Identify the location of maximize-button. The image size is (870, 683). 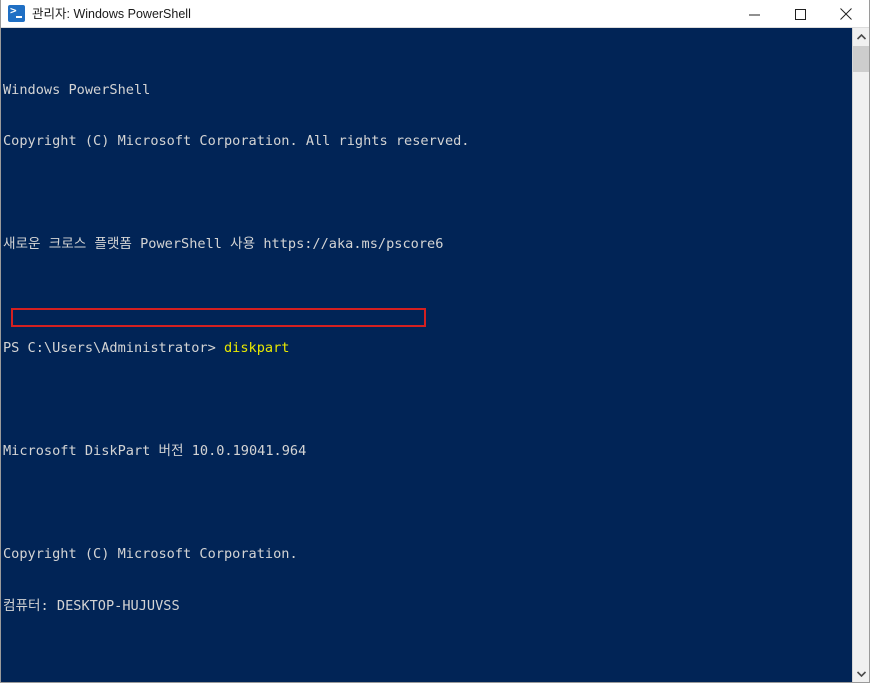
(800, 14).